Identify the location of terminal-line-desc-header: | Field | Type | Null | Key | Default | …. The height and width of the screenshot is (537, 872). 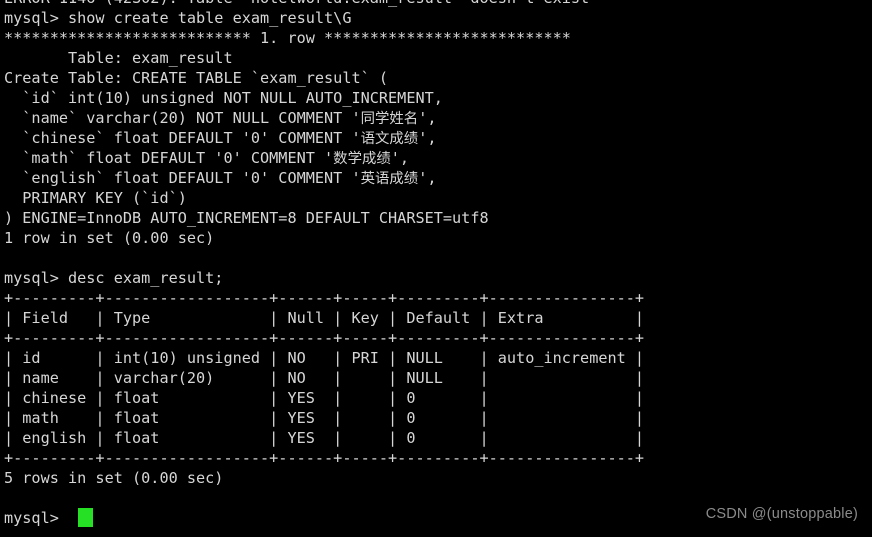
(324, 318).